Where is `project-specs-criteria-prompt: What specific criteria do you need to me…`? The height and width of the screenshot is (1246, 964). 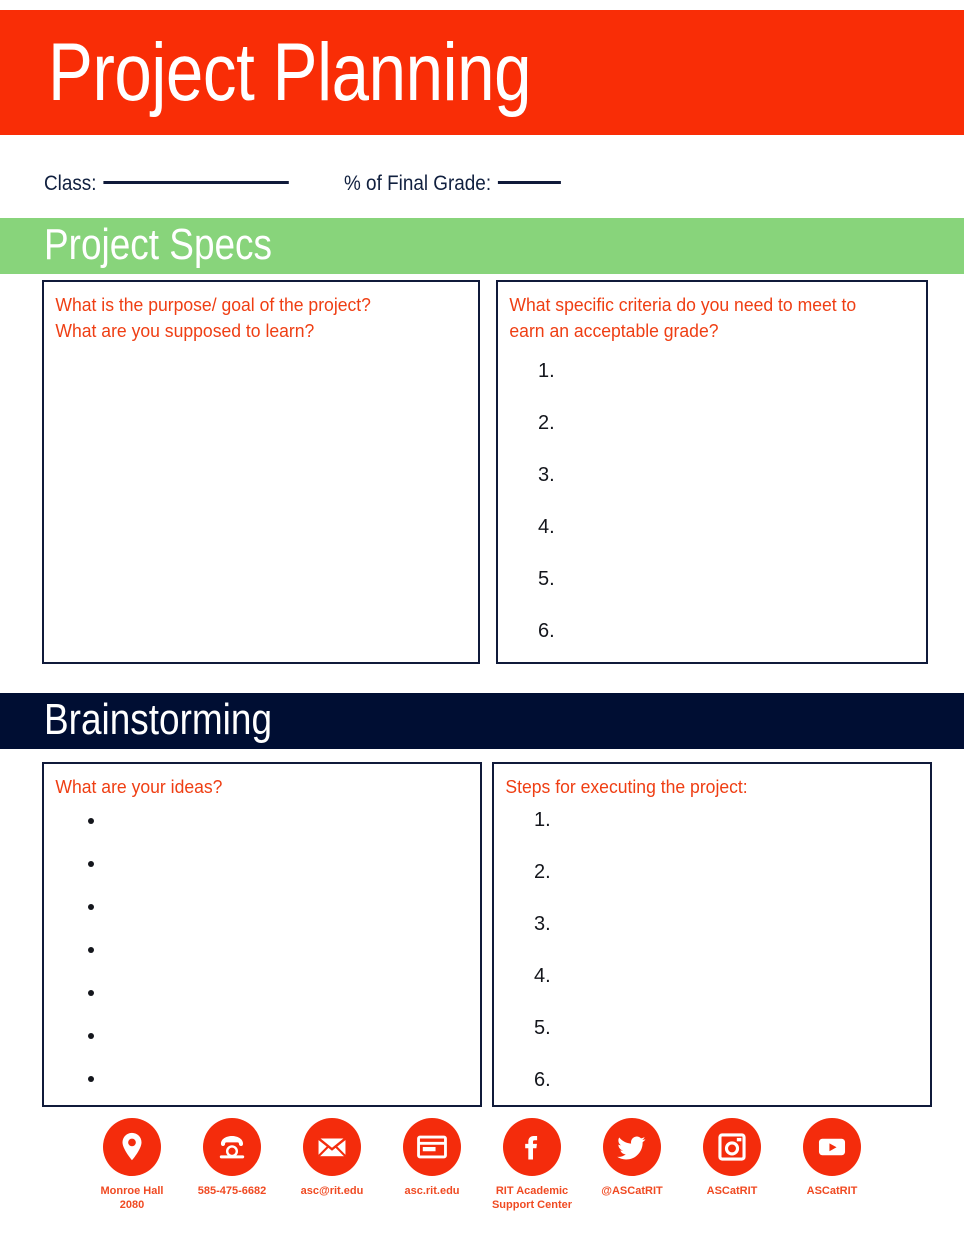 project-specs-criteria-prompt: What specific criteria do you need to me… is located at coordinates (683, 318).